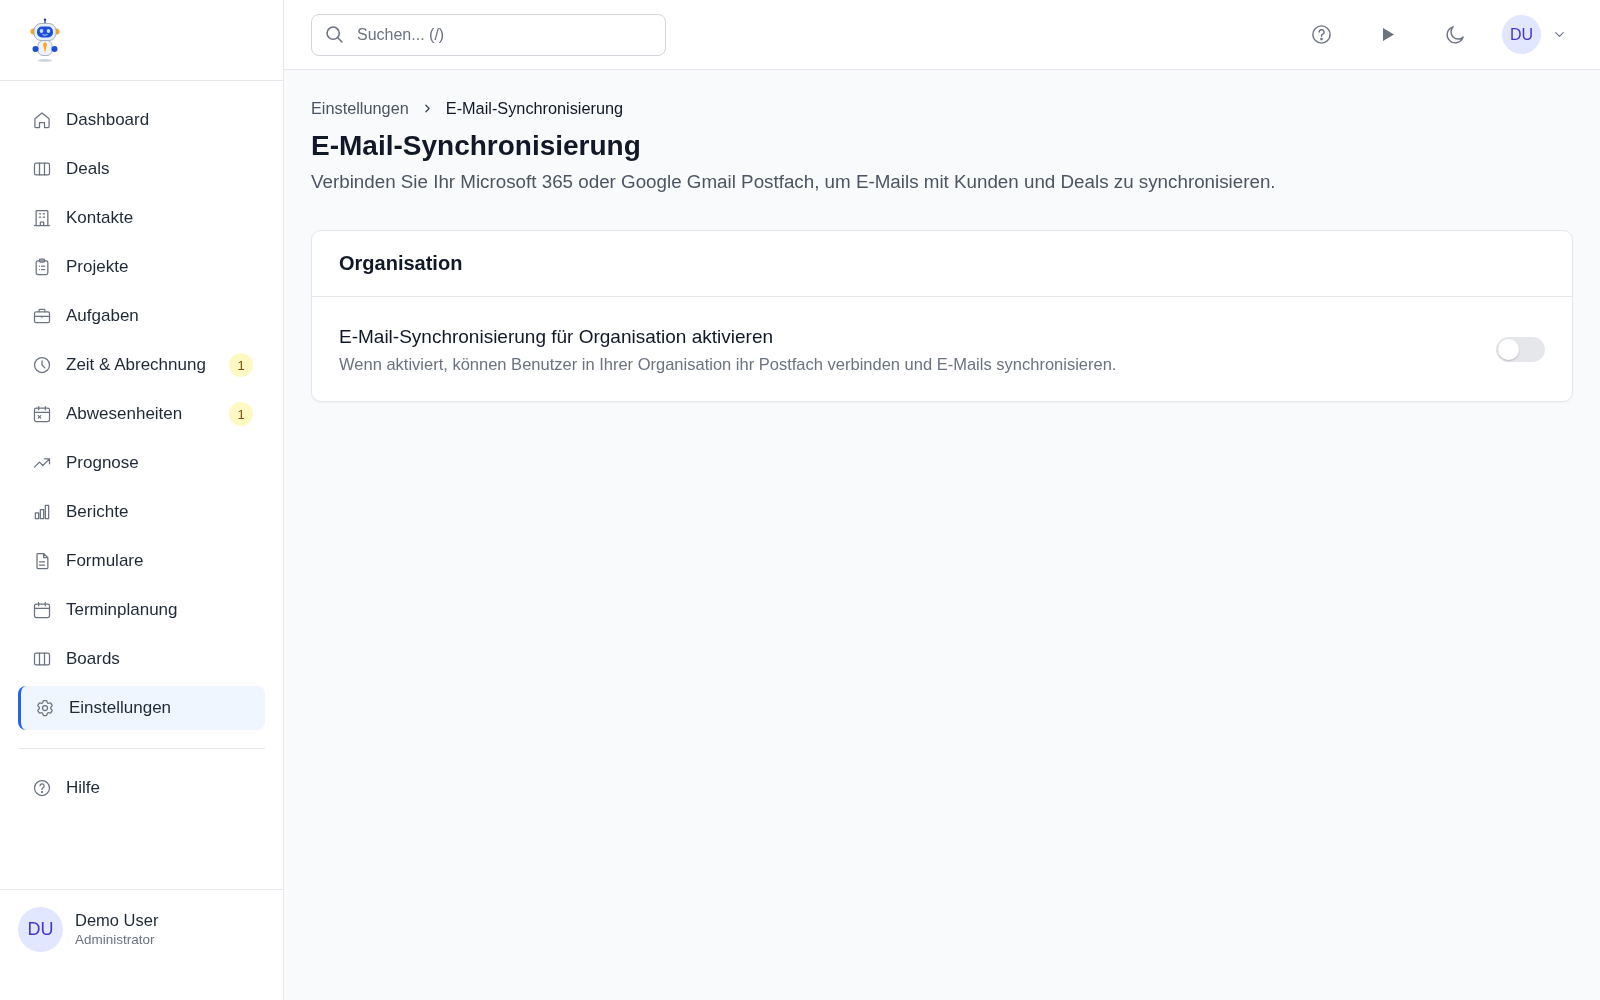 This screenshot has width=1600, height=1000. I want to click on toggle-switch, so click(1520, 349).